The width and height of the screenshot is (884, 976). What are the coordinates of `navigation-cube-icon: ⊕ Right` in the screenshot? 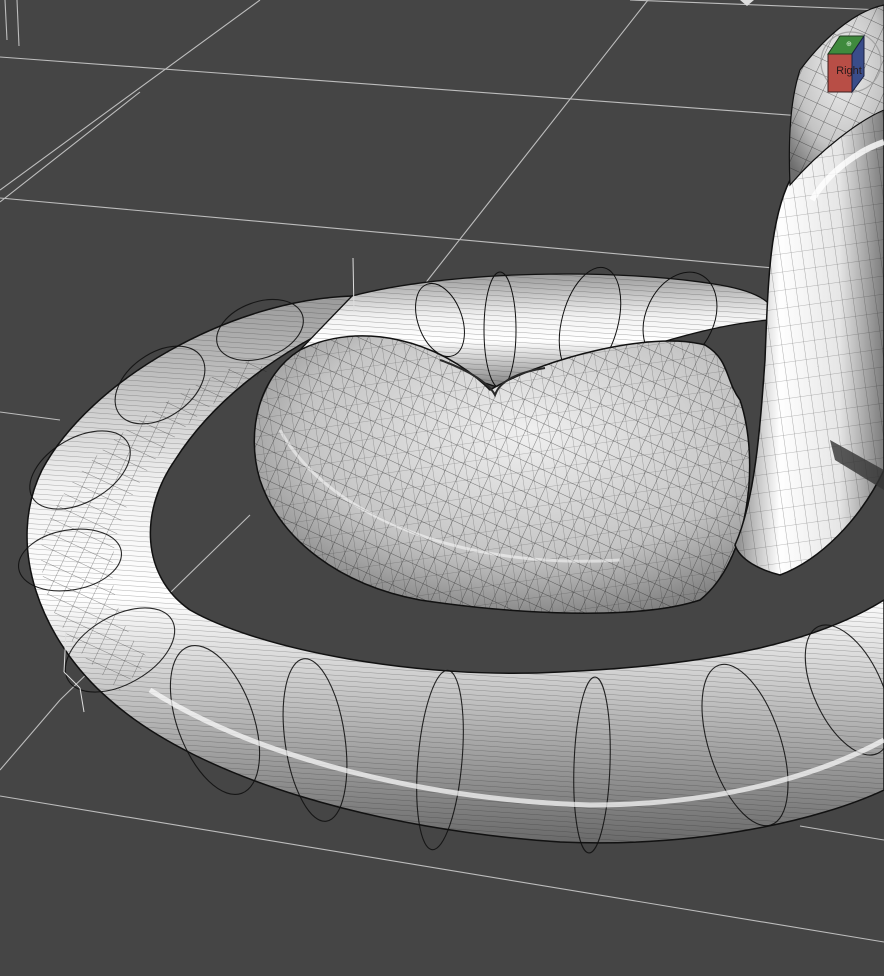 It's located at (851, 62).